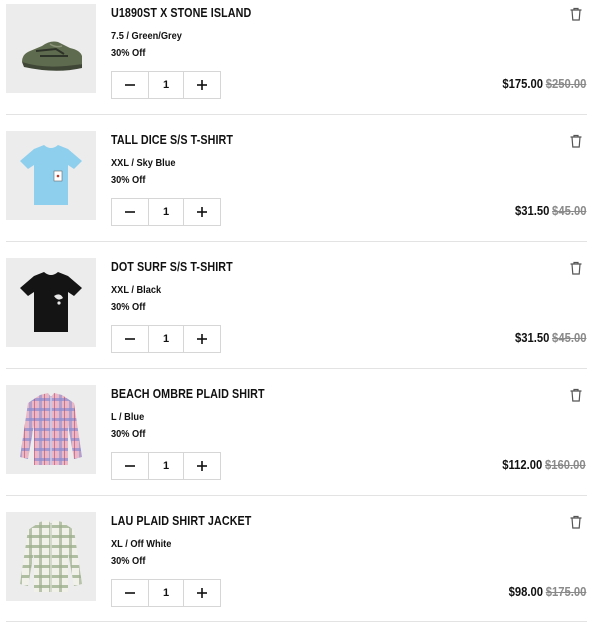  Describe the element at coordinates (525, 592) in the screenshot. I see `sale-price: $98.00` at that location.